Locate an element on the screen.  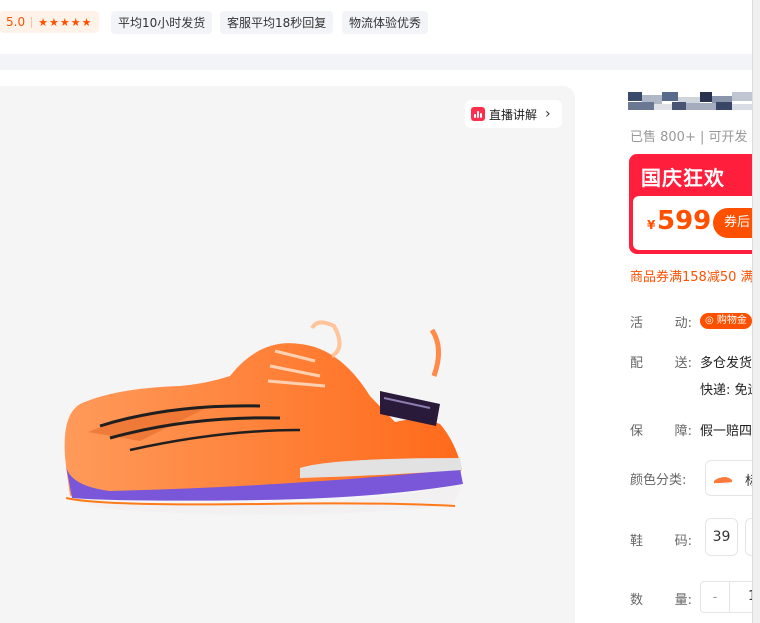
quantity-label: 数量: is located at coordinates (661, 600).